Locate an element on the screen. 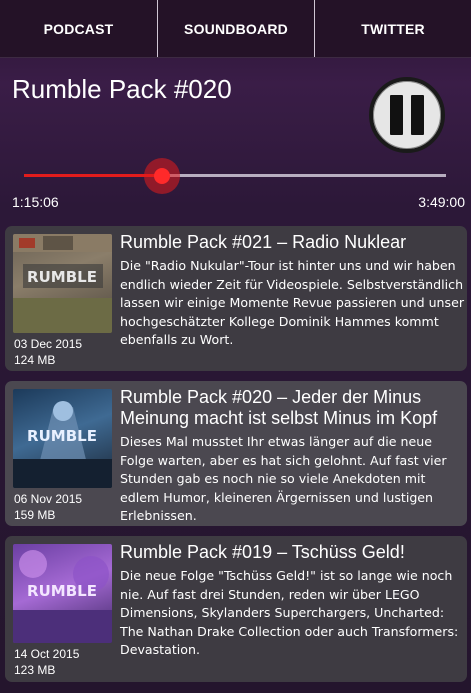 This screenshot has width=471, height=693. episode-date: 03 Dec 2015 is located at coordinates (48, 344).